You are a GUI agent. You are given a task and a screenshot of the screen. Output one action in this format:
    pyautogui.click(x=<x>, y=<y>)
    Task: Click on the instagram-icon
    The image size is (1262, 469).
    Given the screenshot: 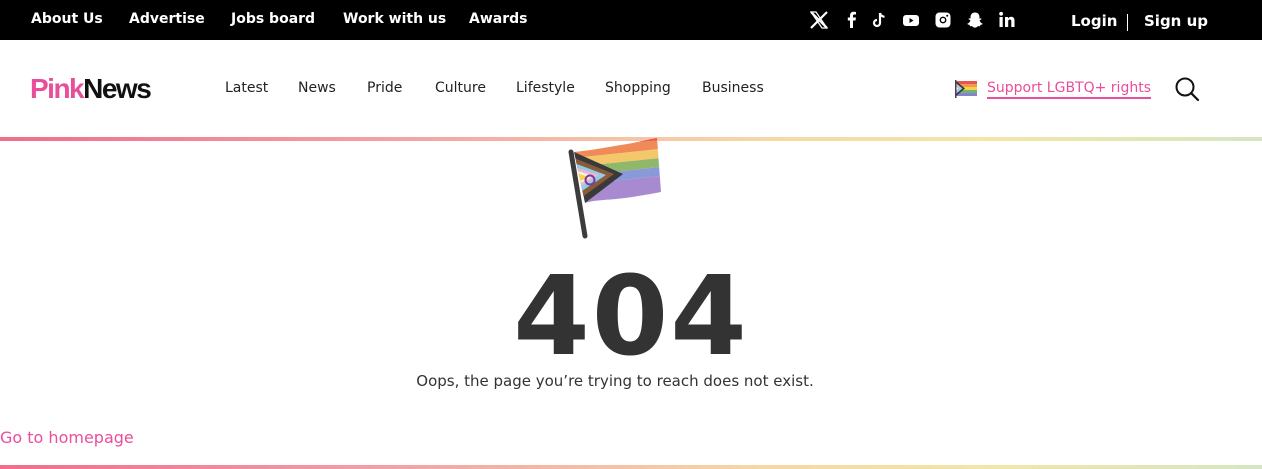 What is the action you would take?
    pyautogui.click(x=943, y=20)
    